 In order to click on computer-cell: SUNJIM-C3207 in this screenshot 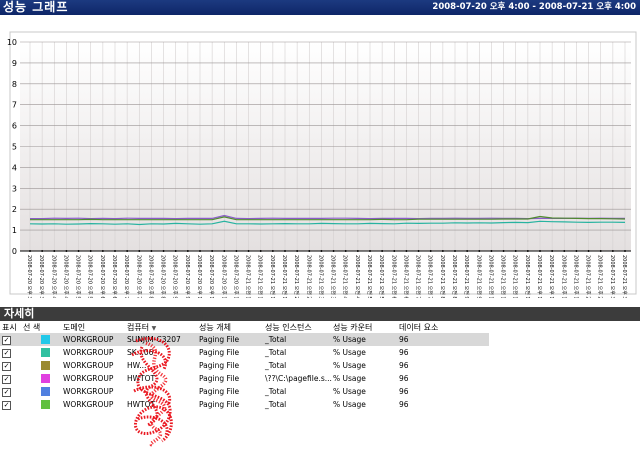, I will do `click(163, 339)`.